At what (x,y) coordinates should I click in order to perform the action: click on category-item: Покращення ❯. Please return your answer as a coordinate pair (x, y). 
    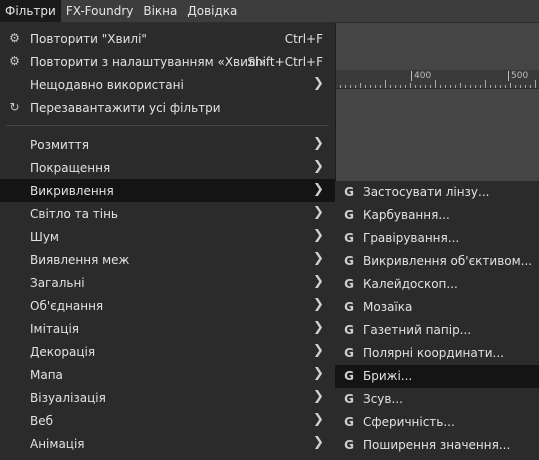
    Looking at the image, I should click on (167, 167).